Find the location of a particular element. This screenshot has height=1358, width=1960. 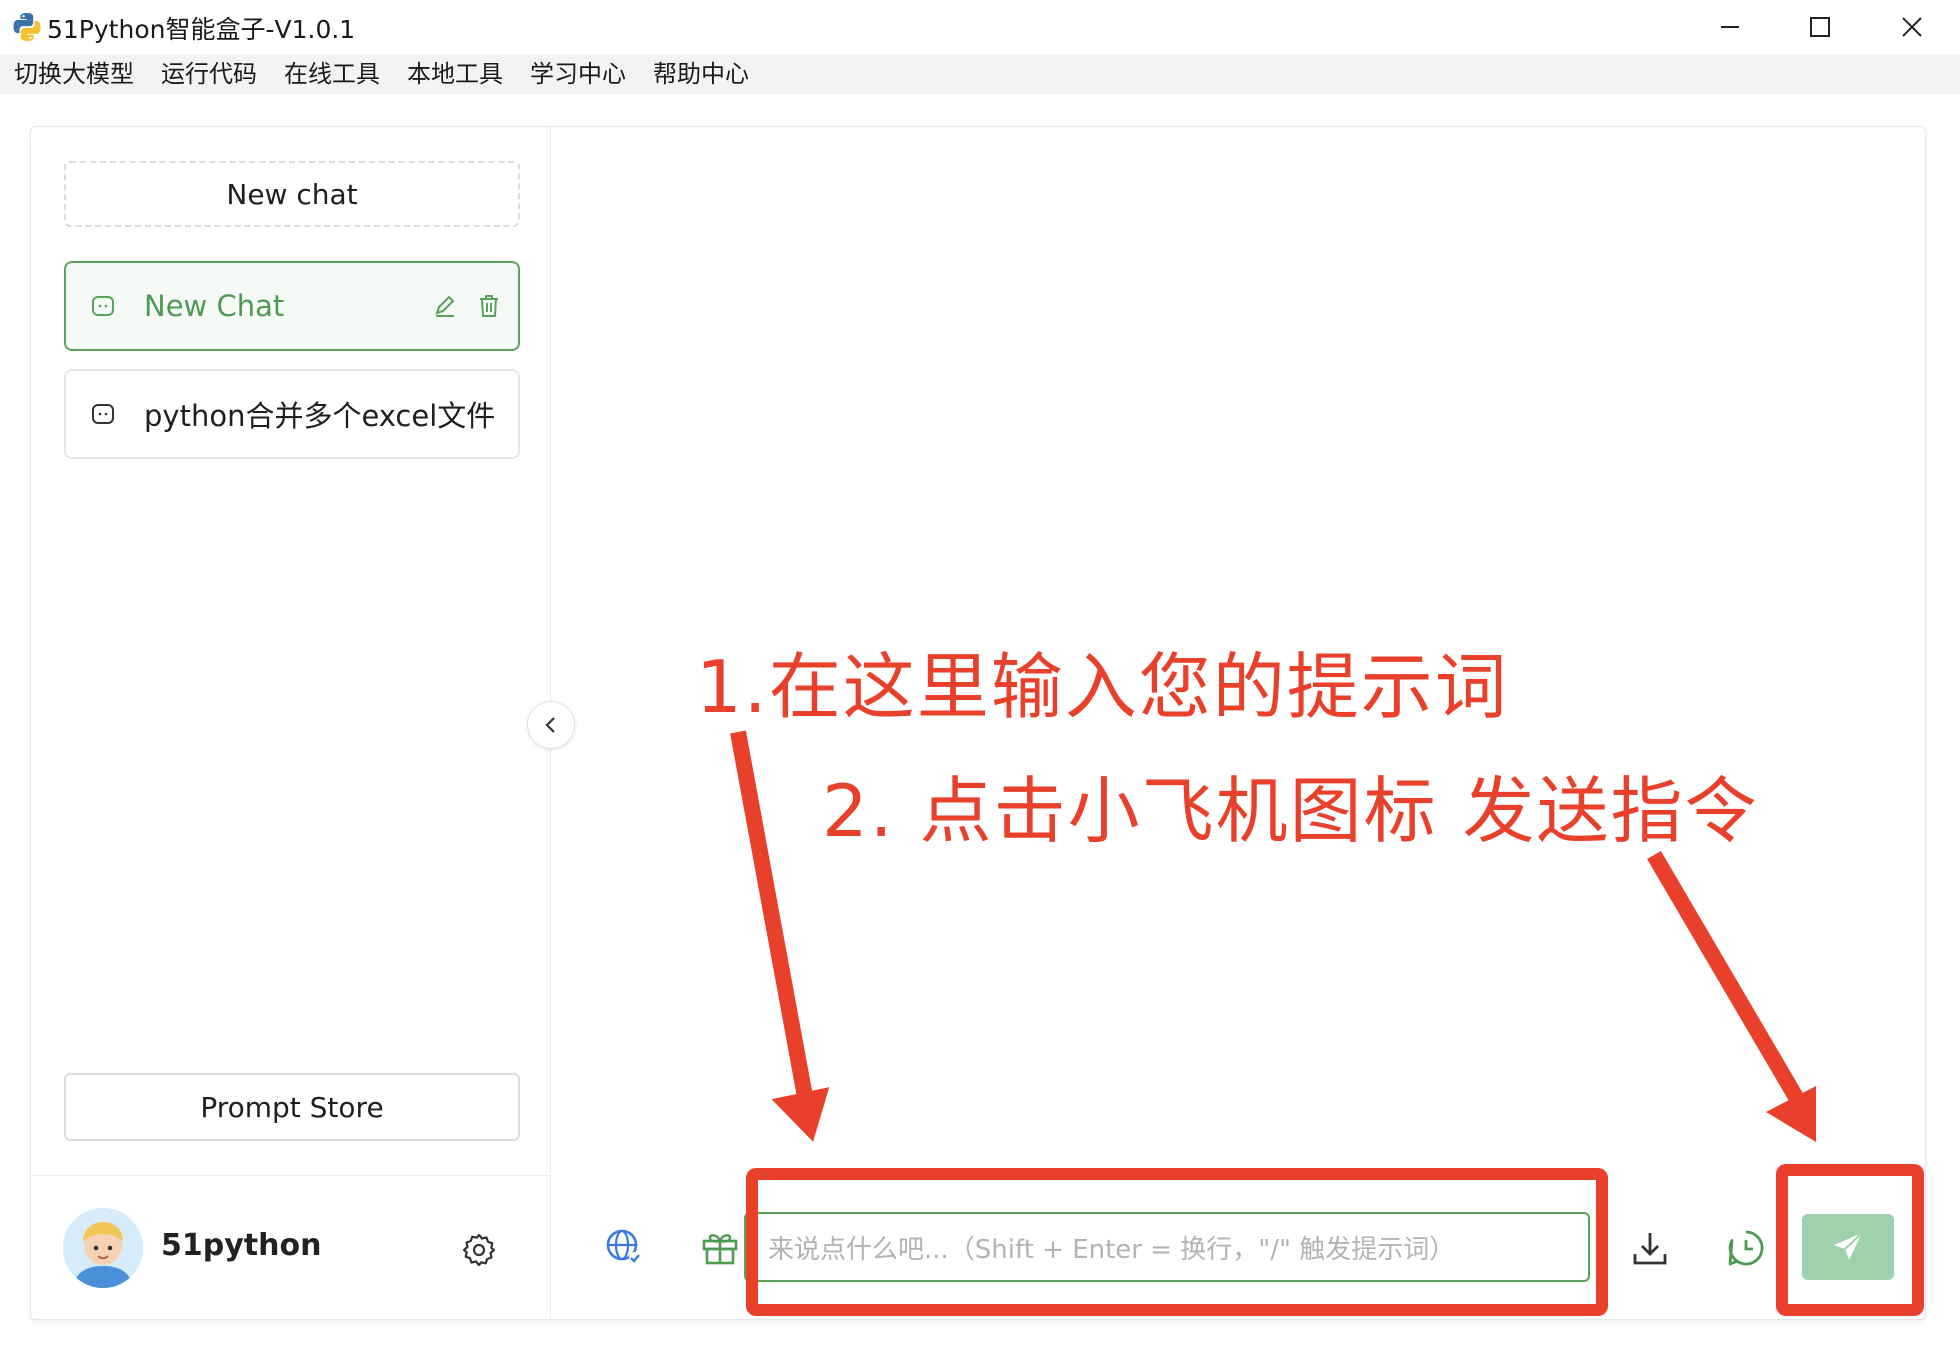

annotation-input-highlight is located at coordinates (1177, 1242).